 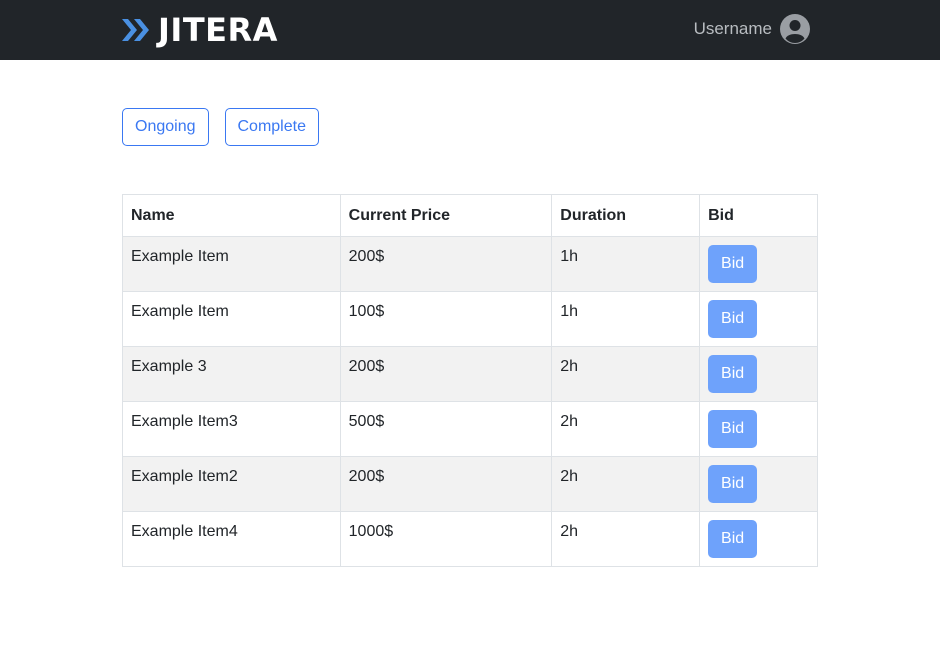 I want to click on table-row: Example Item 200$ 1h Bid, so click(x=470, y=264).